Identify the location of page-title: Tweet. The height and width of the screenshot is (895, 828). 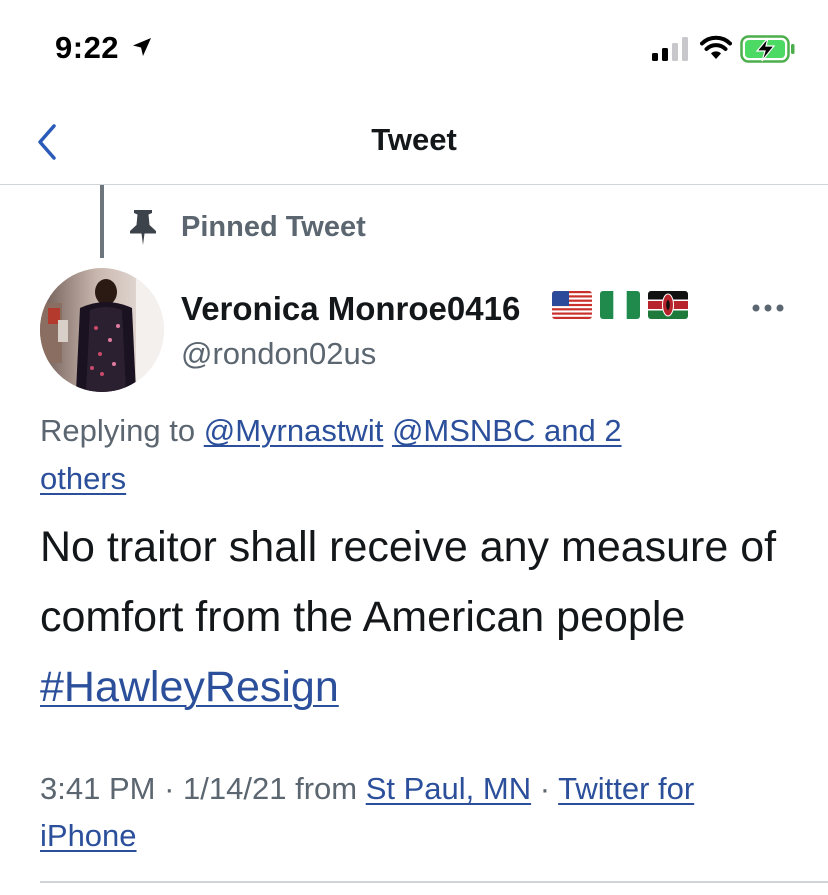
(414, 139).